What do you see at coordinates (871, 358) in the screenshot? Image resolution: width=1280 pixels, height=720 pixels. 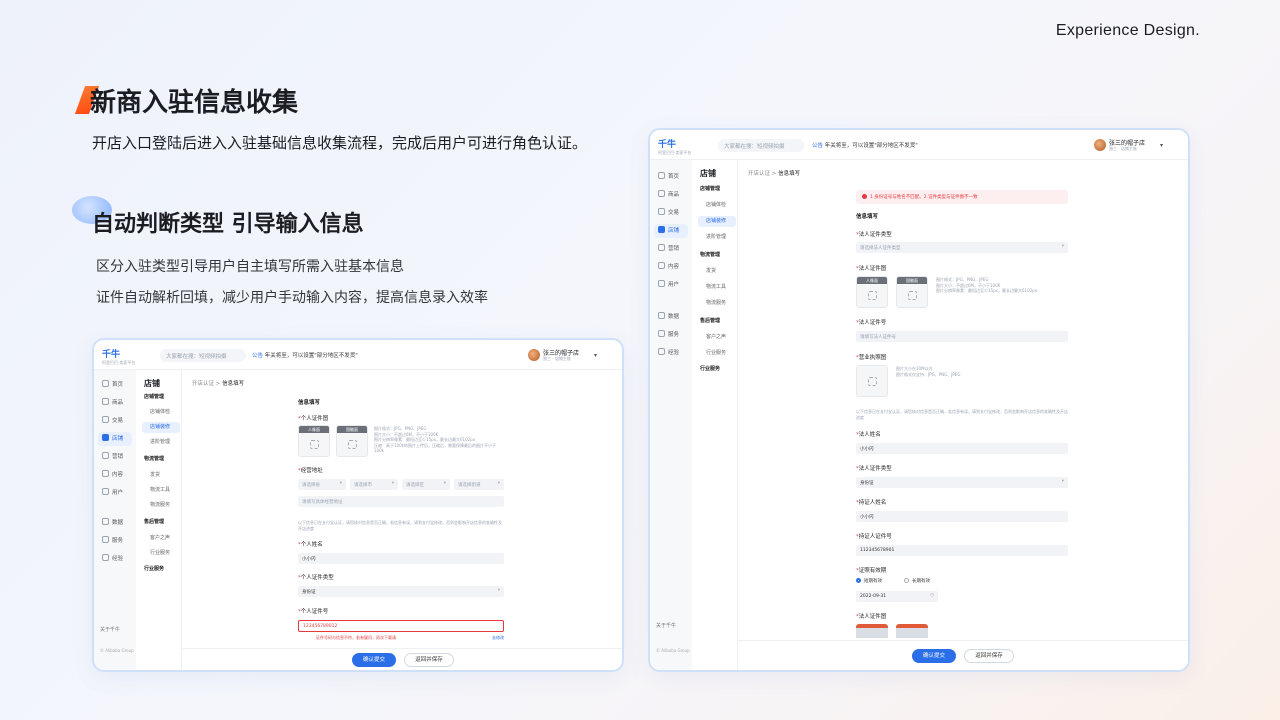 I see `field-label-license: *营业执照图` at bounding box center [871, 358].